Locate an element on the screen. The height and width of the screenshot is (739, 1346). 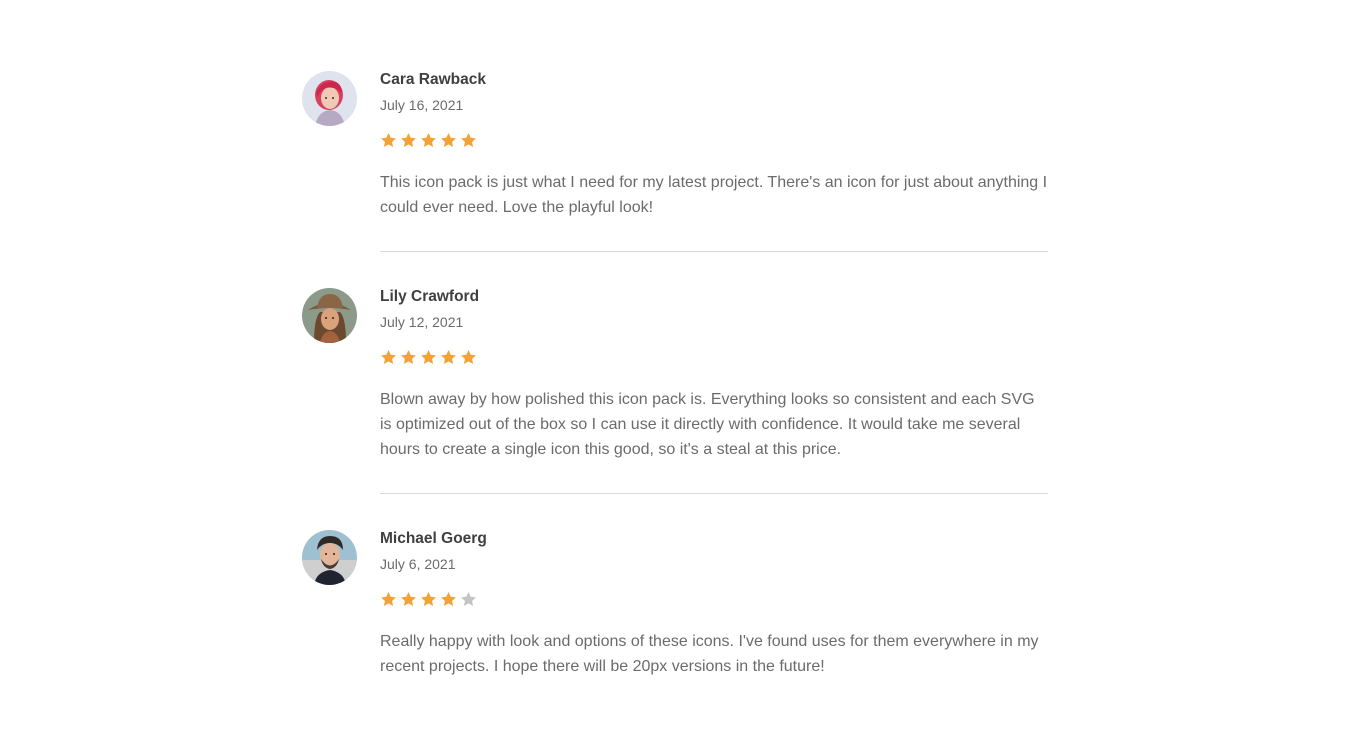
star-empty-icon is located at coordinates (468, 599).